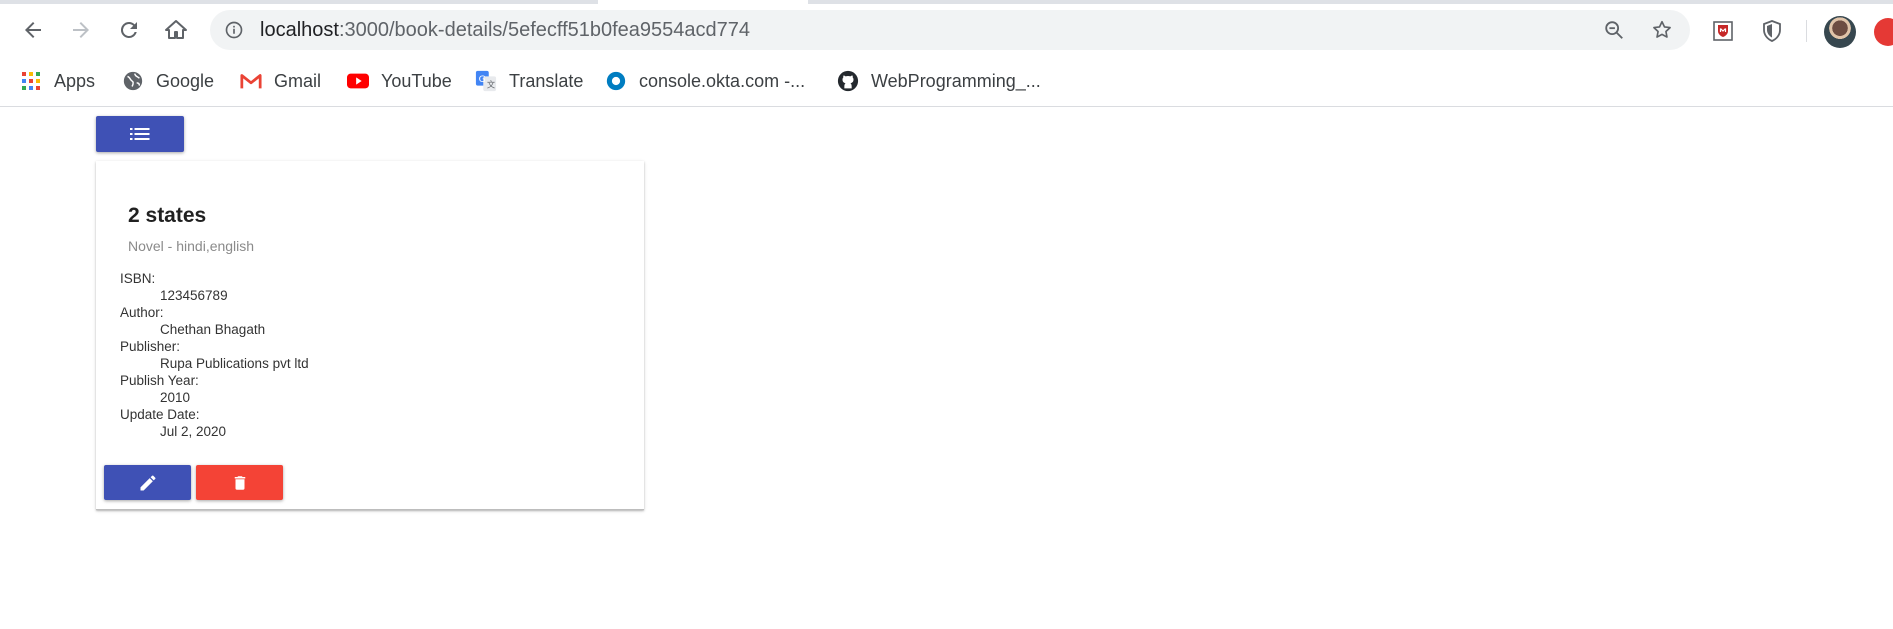 The image size is (1893, 629). I want to click on list-icon, so click(140, 134).